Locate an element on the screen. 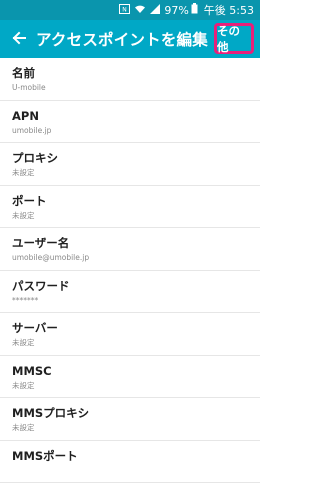 This screenshot has height=483, width=320. status-bar: N 97% 午後 5:53 is located at coordinates (130, 10).